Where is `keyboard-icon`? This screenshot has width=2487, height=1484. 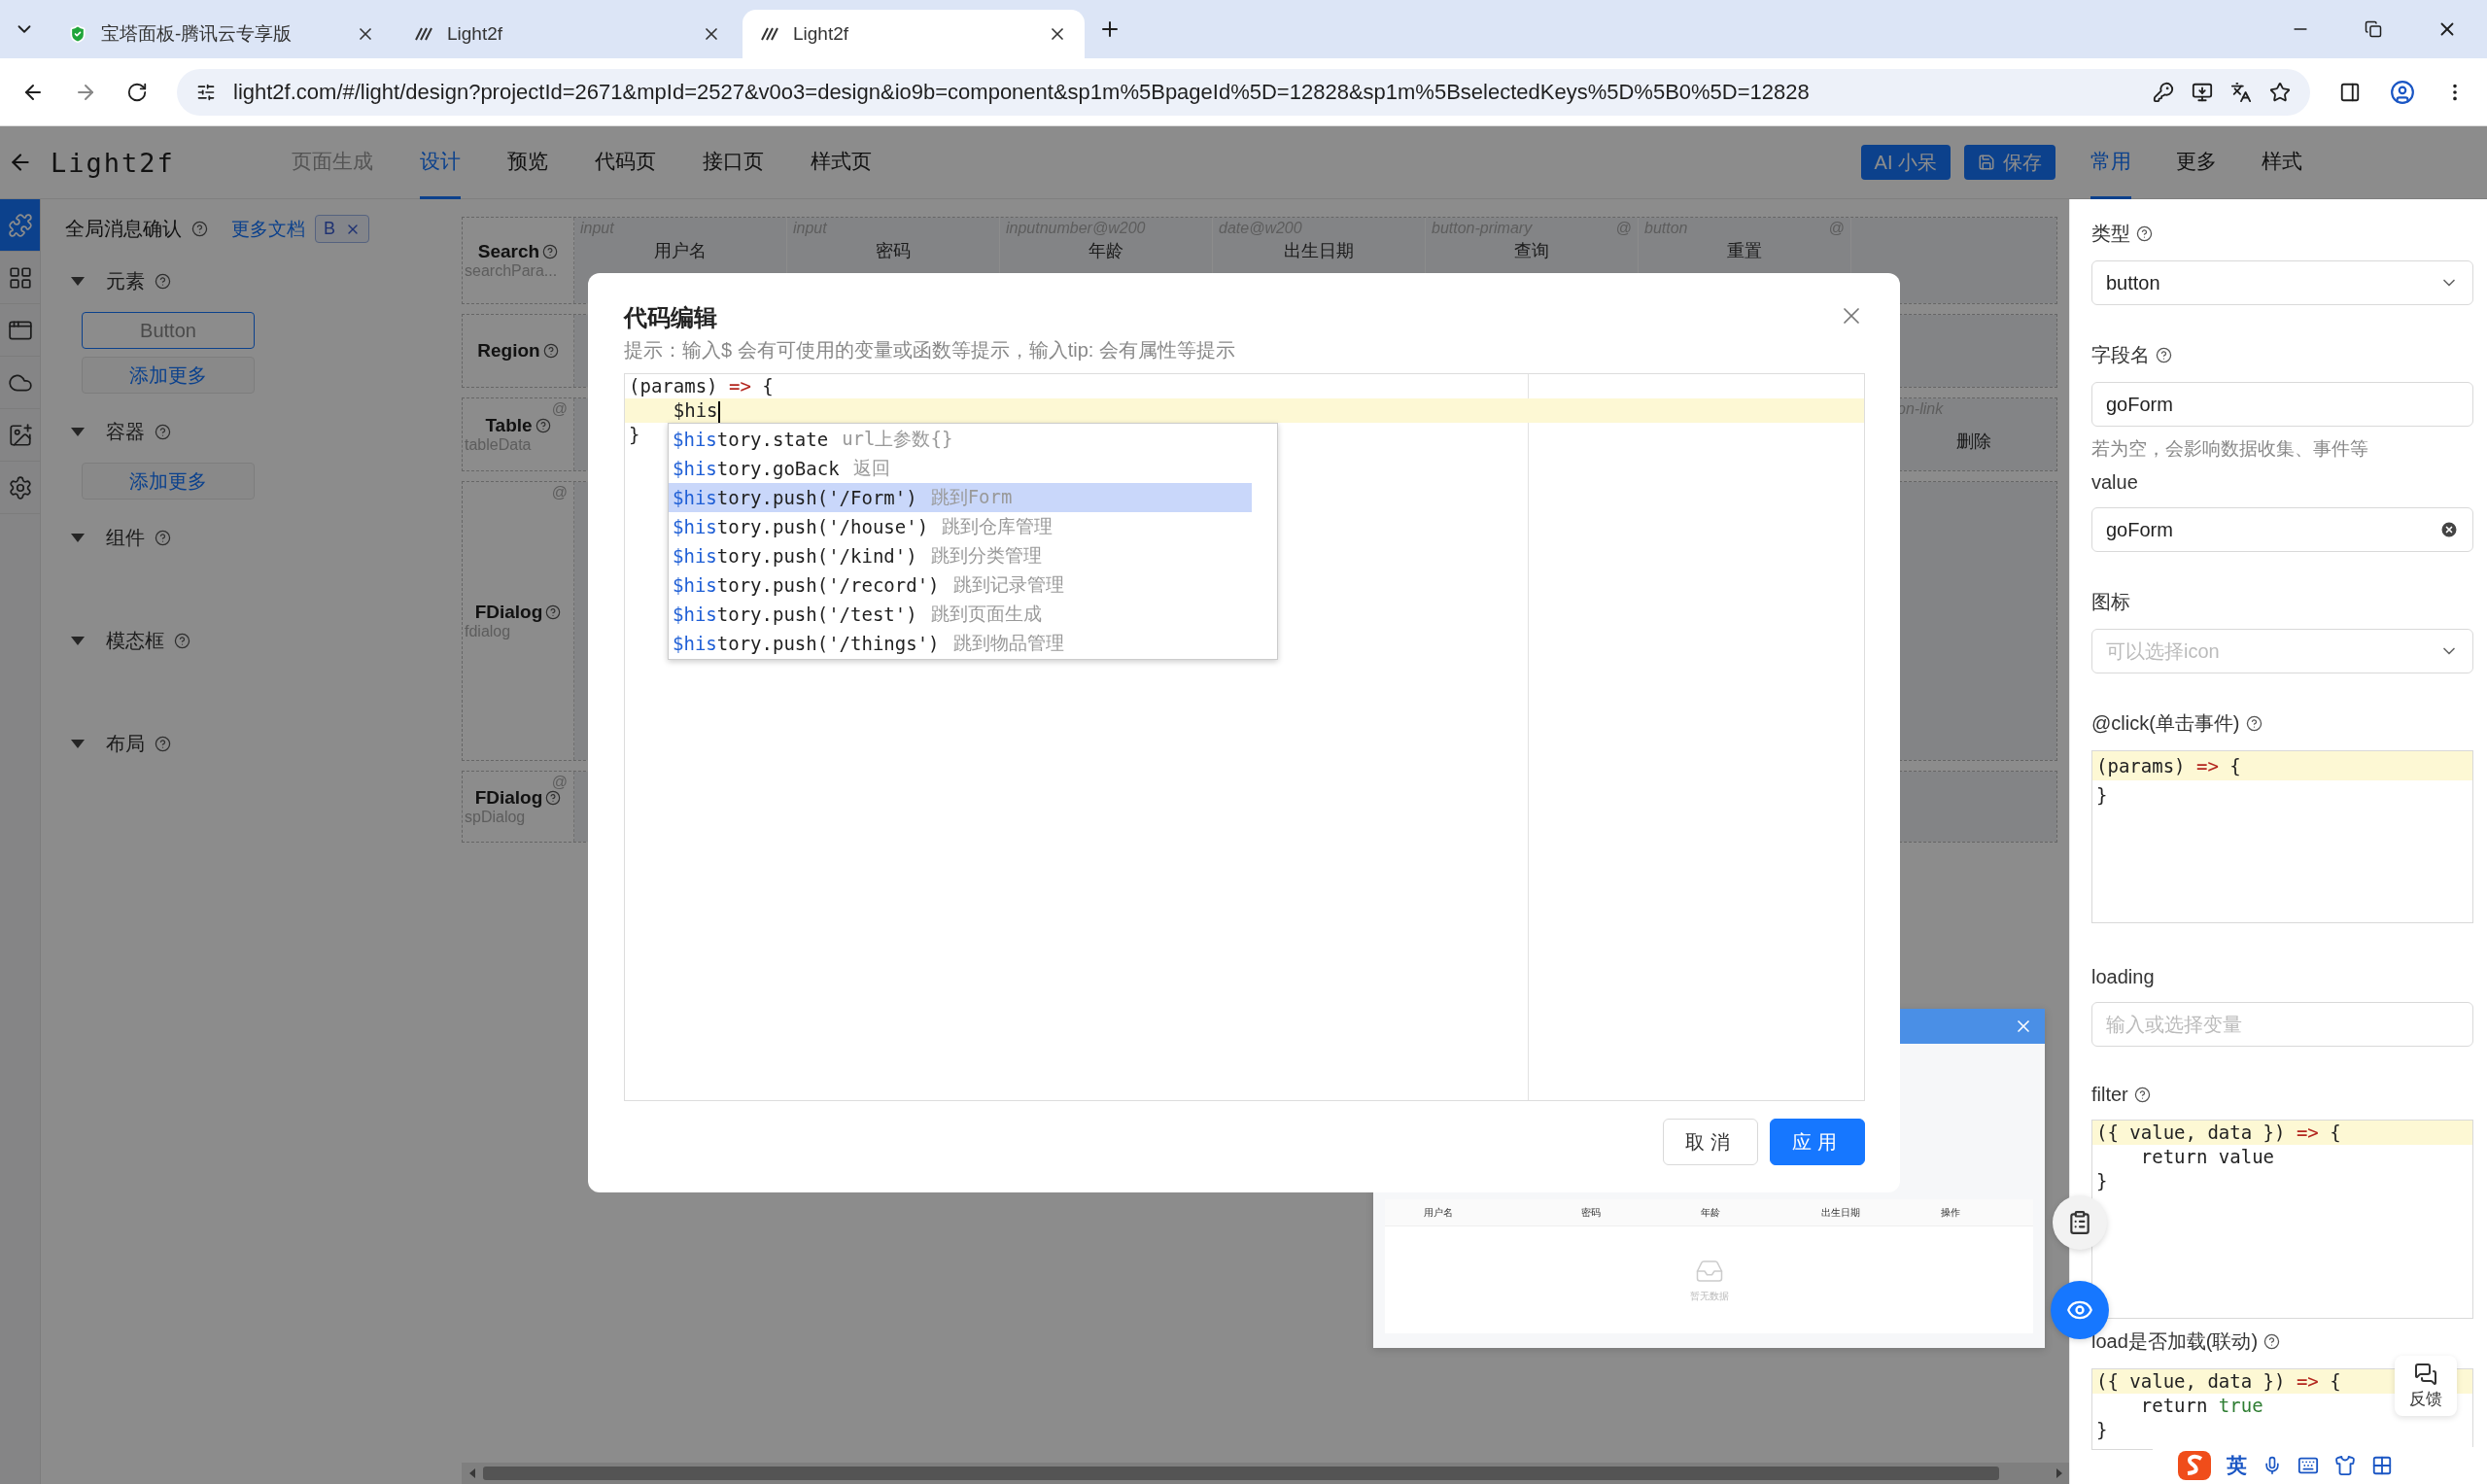
keyboard-icon is located at coordinates (2308, 1465).